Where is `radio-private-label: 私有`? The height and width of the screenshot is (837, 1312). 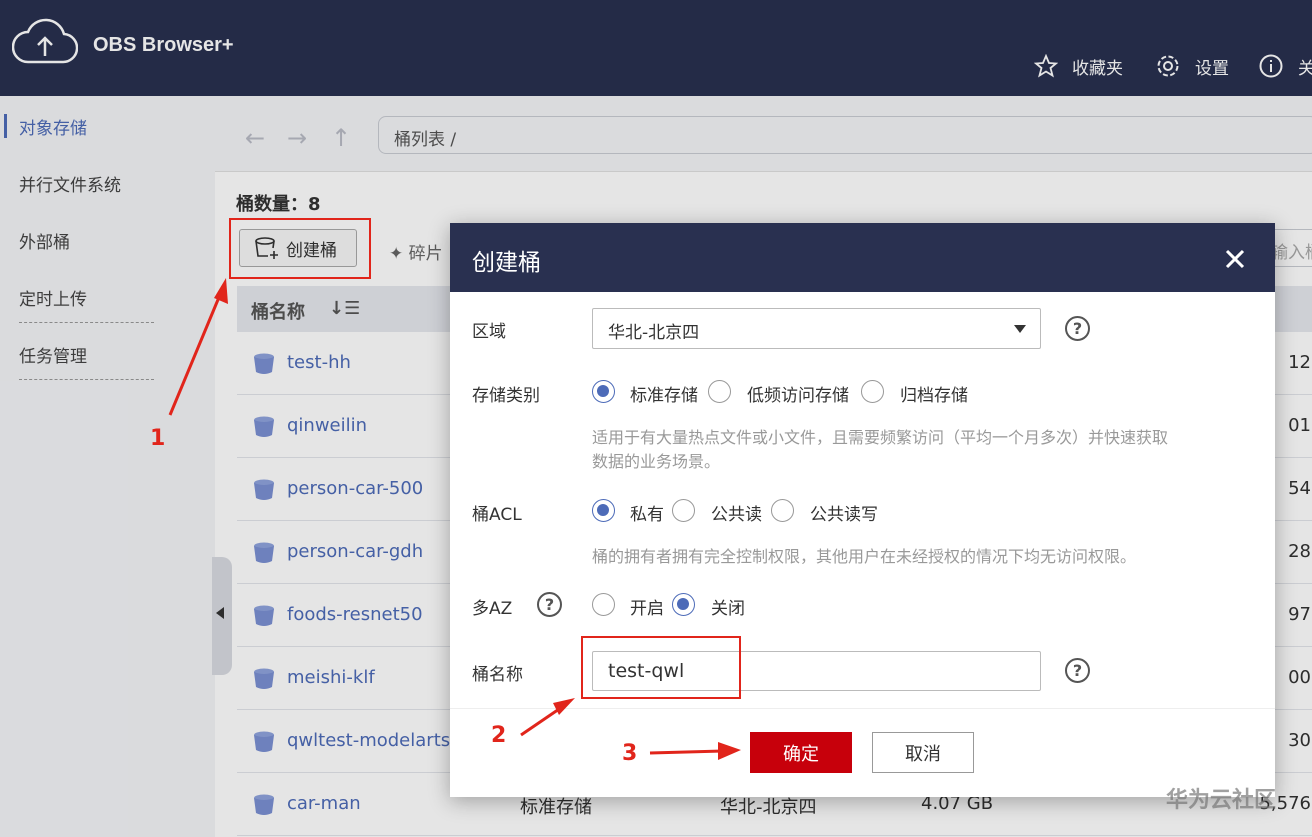
radio-private-label: 私有 is located at coordinates (647, 515).